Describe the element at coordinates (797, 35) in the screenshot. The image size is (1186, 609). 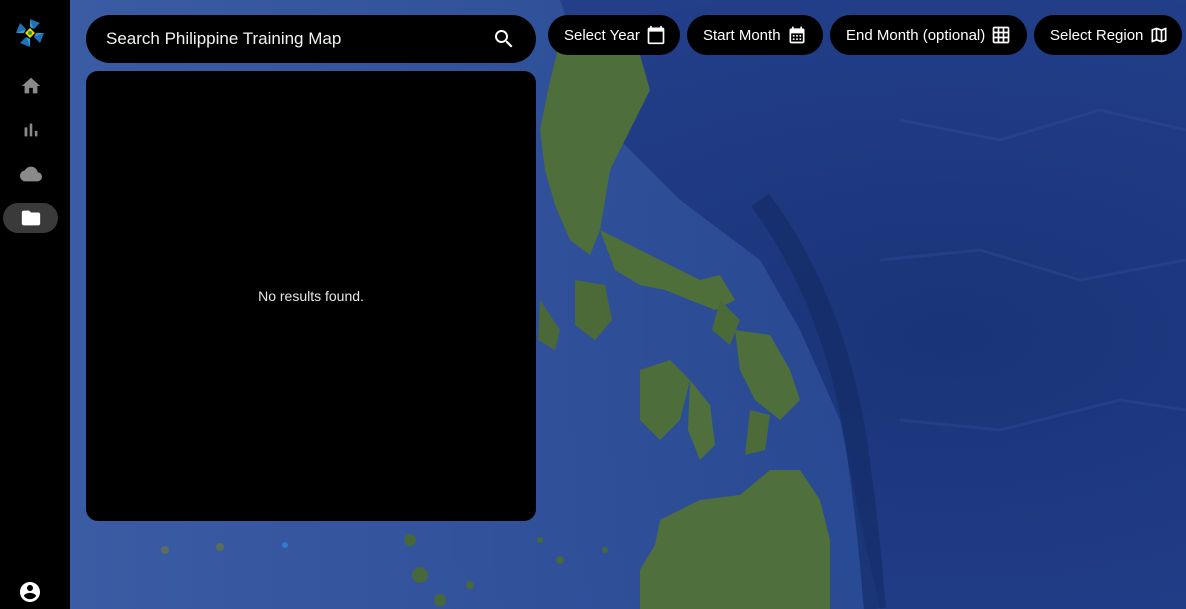
I see `calendar-month-icon` at that location.